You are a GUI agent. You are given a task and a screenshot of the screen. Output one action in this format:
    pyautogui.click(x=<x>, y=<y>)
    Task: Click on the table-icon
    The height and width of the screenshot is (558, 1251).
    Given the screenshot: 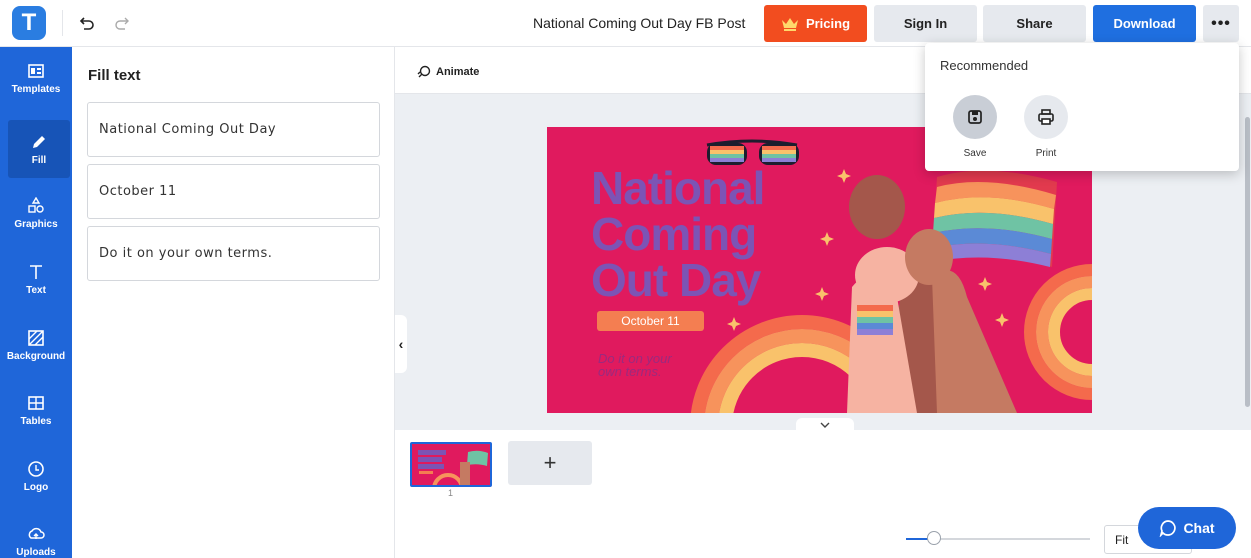 What is the action you would take?
    pyautogui.click(x=36, y=402)
    